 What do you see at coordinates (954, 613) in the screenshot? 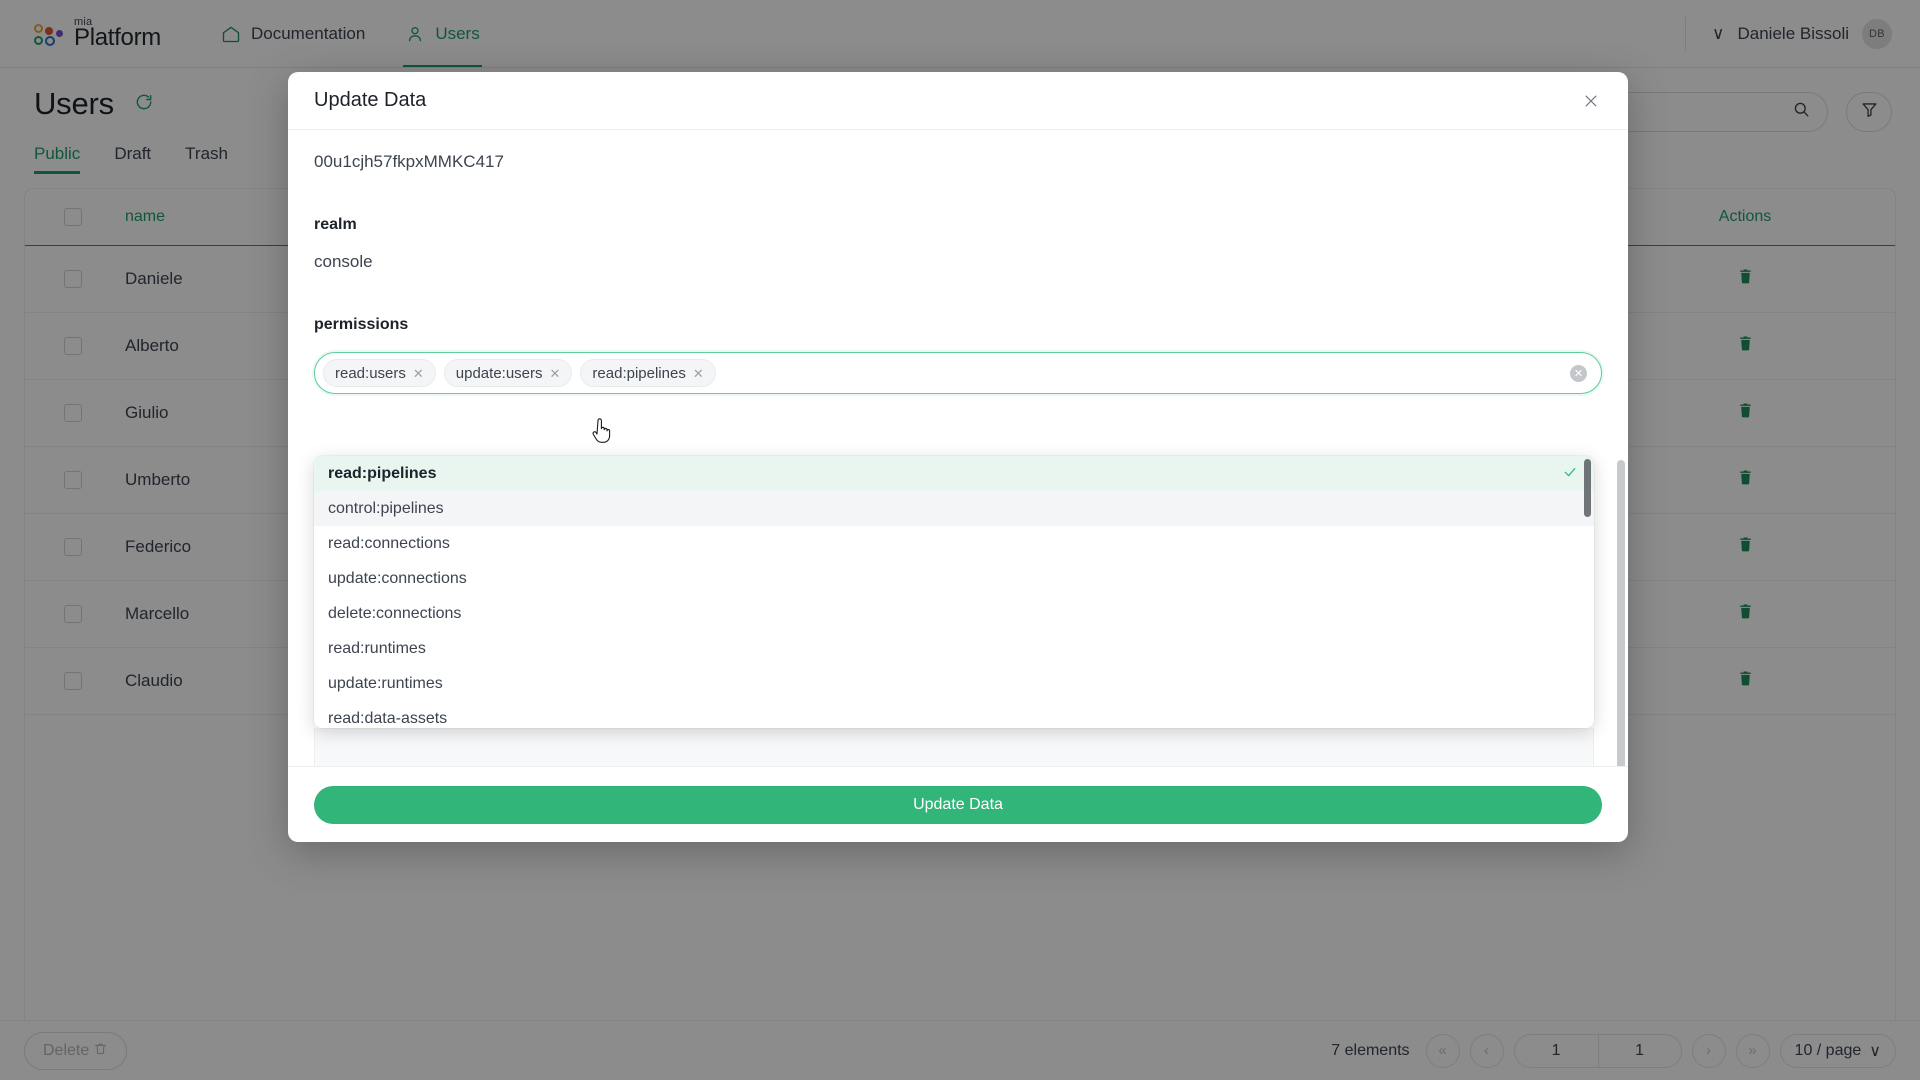
I see `dropdown-option: delete:connections` at bounding box center [954, 613].